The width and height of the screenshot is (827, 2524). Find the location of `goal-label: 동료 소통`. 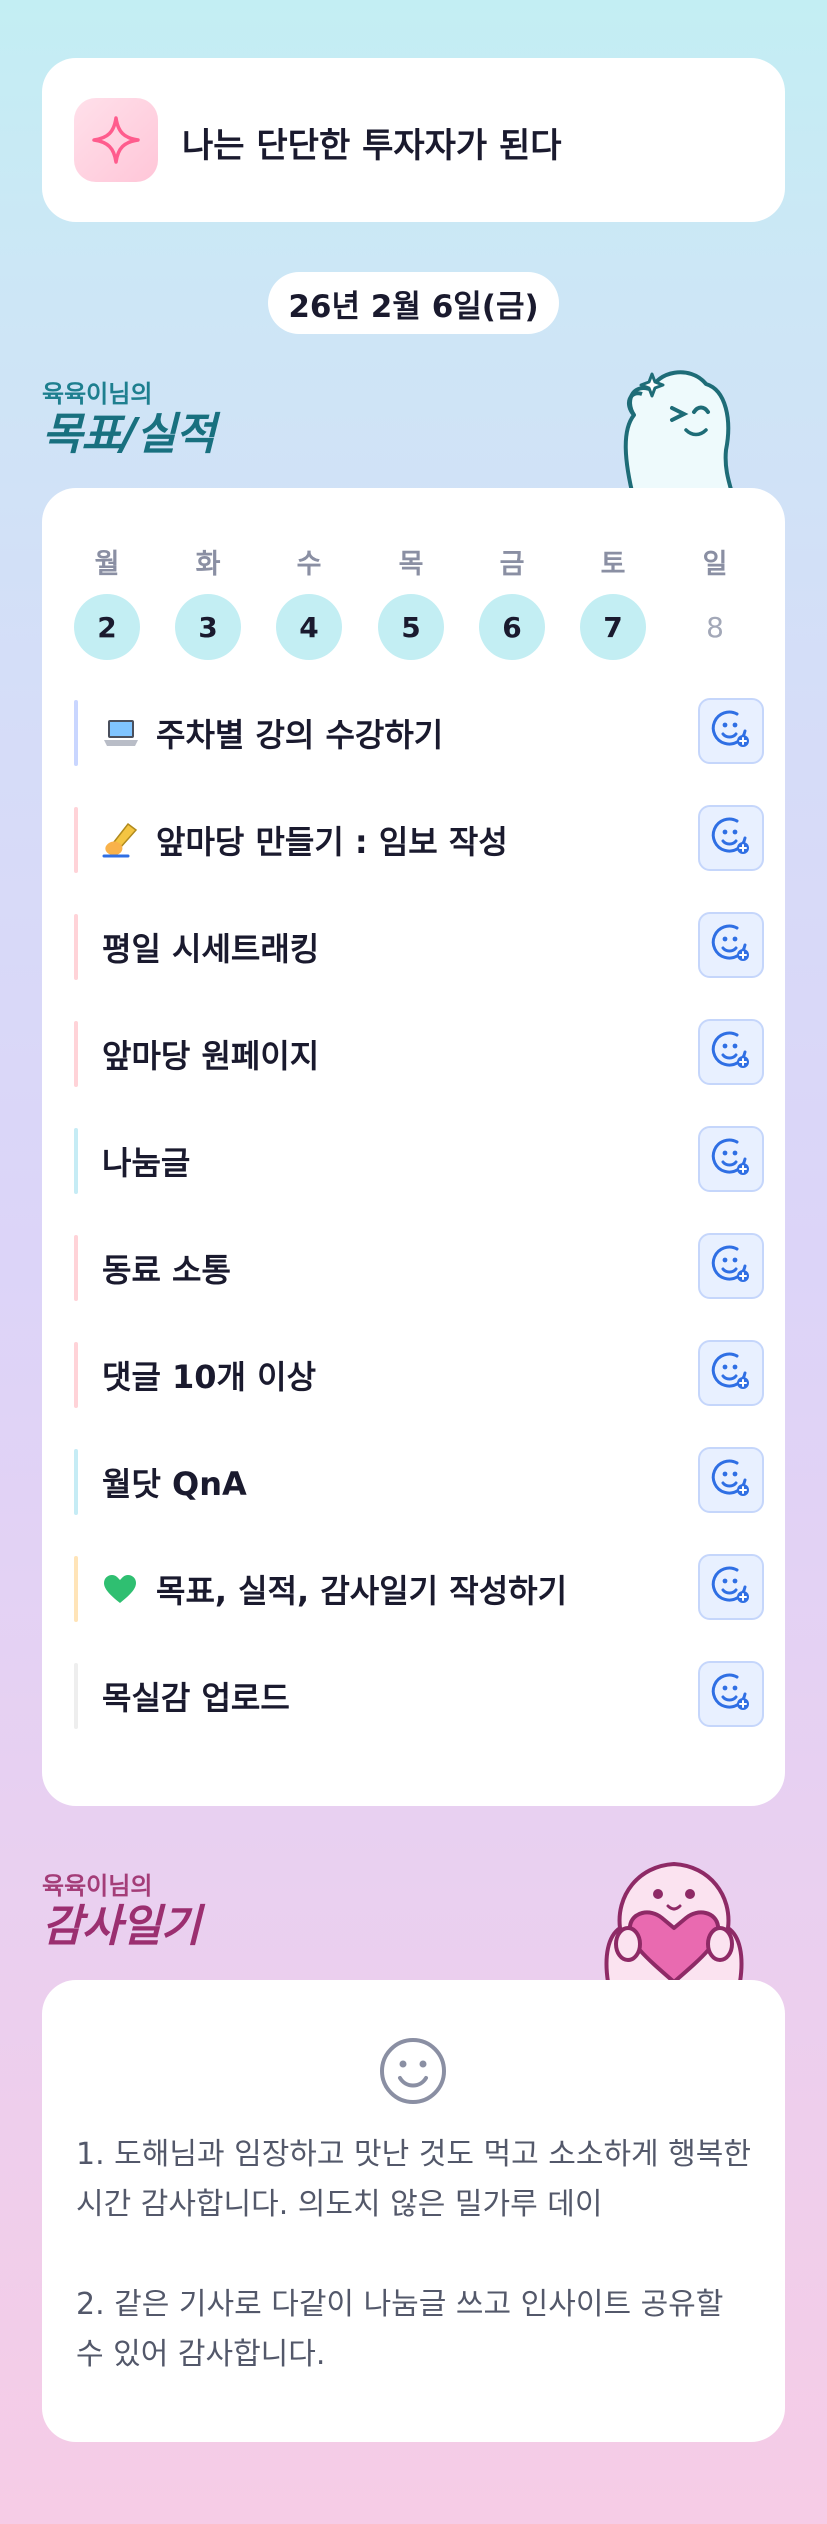

goal-label: 동료 소통 is located at coordinates (166, 1270).